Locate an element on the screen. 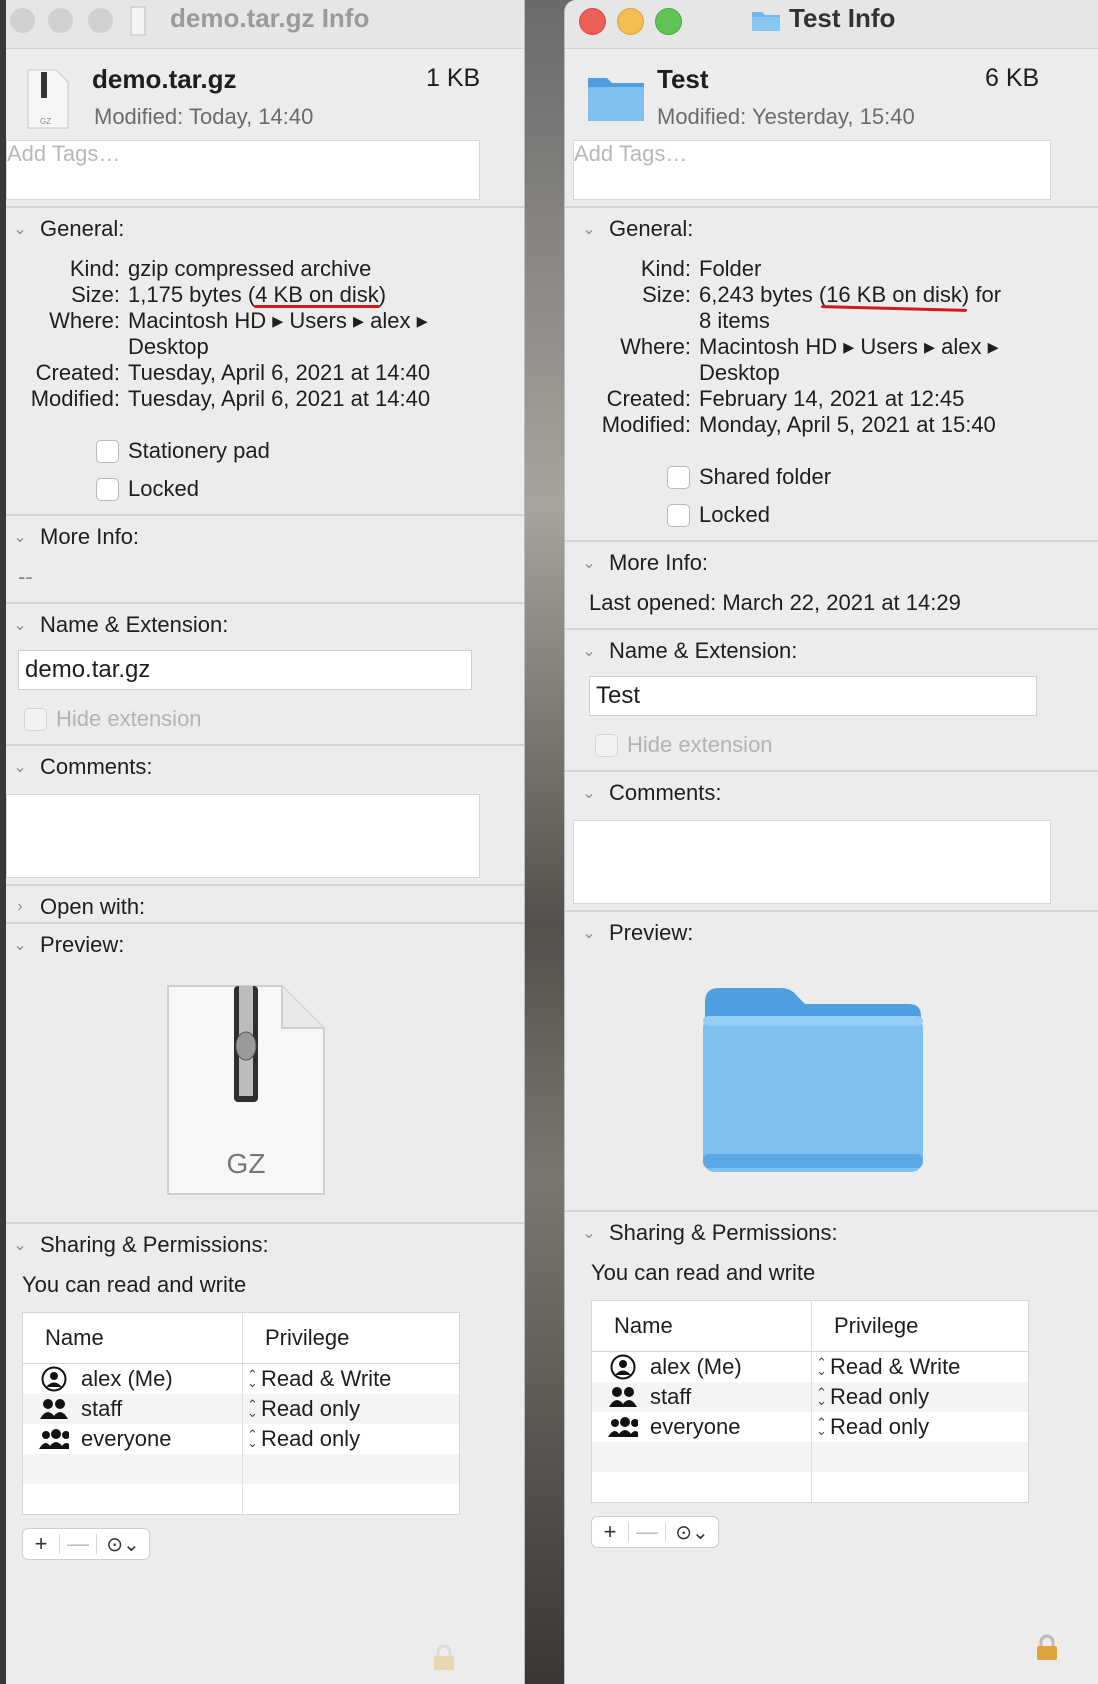 Image resolution: width=1098 pixels, height=1684 pixels. titlebar: Test Info is located at coordinates (831, 24).